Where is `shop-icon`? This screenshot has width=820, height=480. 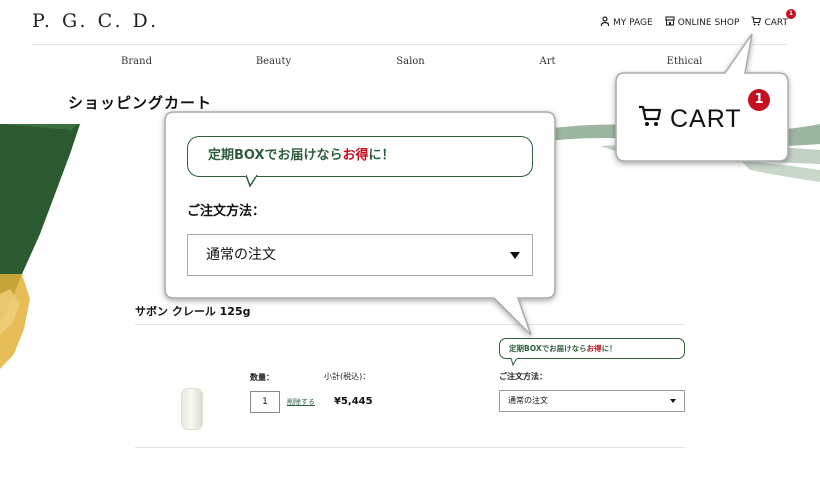
shop-icon is located at coordinates (670, 22).